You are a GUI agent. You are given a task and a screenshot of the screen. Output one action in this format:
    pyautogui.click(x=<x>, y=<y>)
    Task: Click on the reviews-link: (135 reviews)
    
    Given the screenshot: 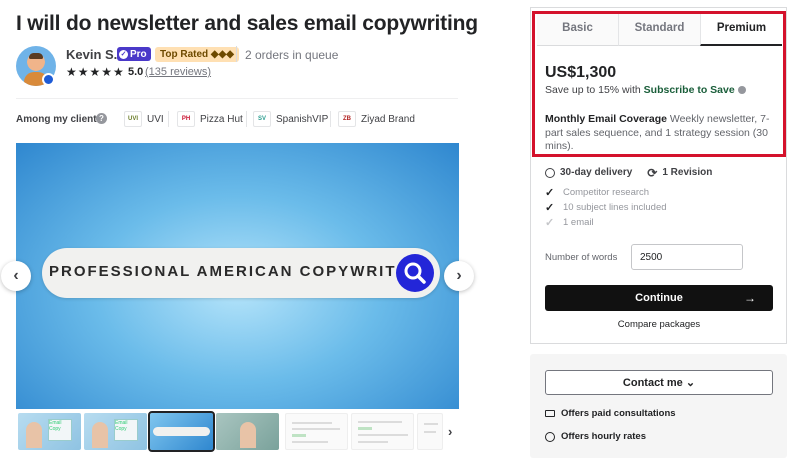 What is the action you would take?
    pyautogui.click(x=178, y=72)
    